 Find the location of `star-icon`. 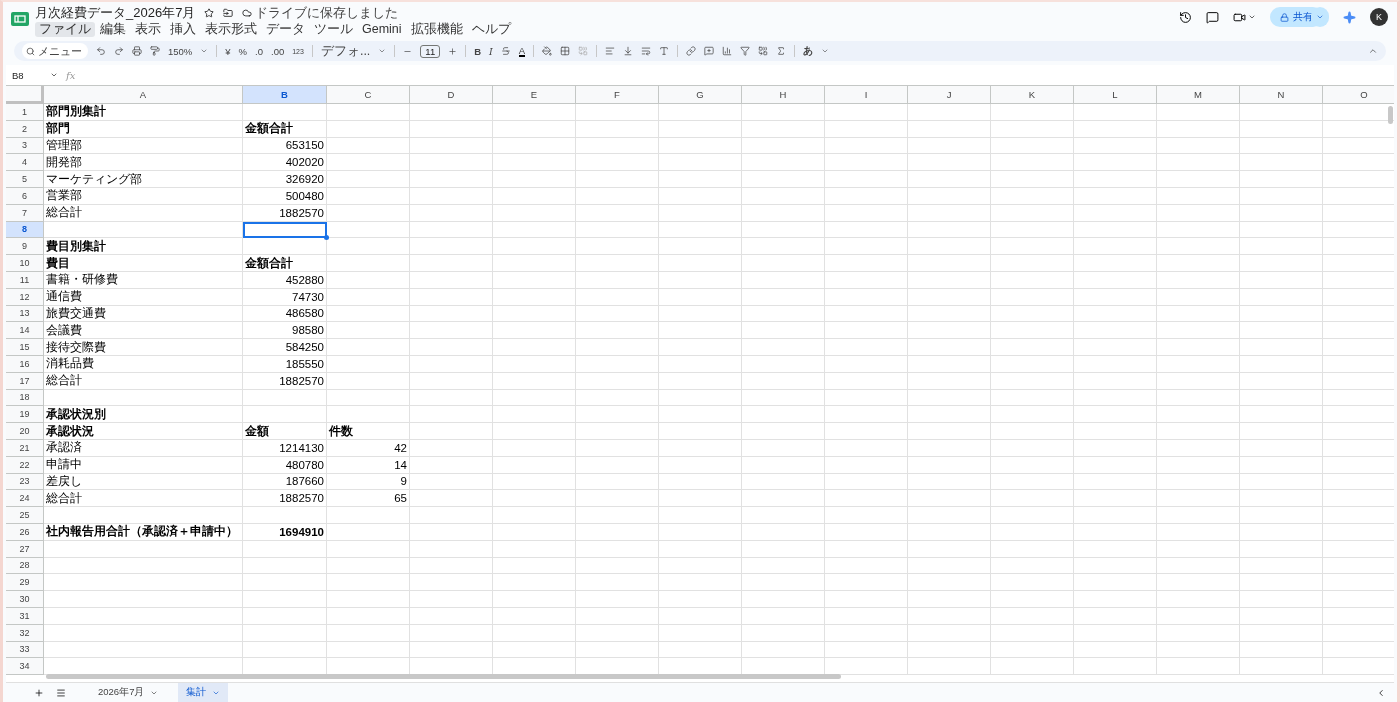

star-icon is located at coordinates (209, 13).